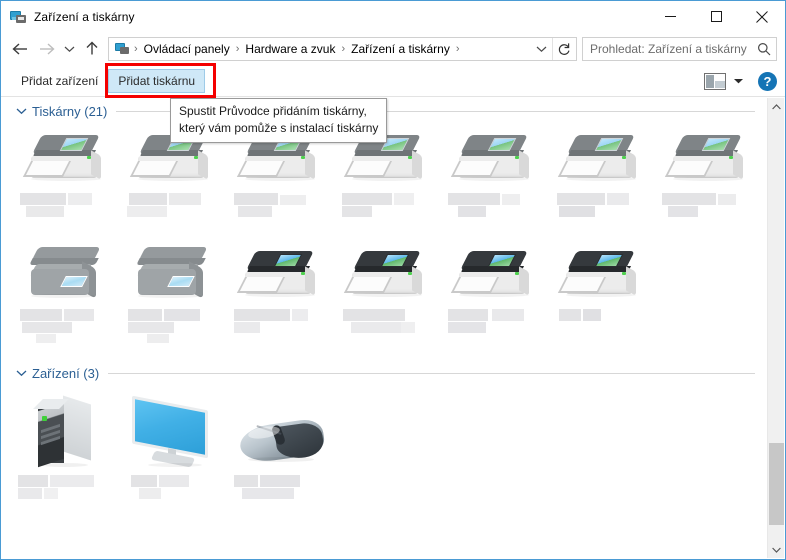  I want to click on minimize-button, so click(670, 16).